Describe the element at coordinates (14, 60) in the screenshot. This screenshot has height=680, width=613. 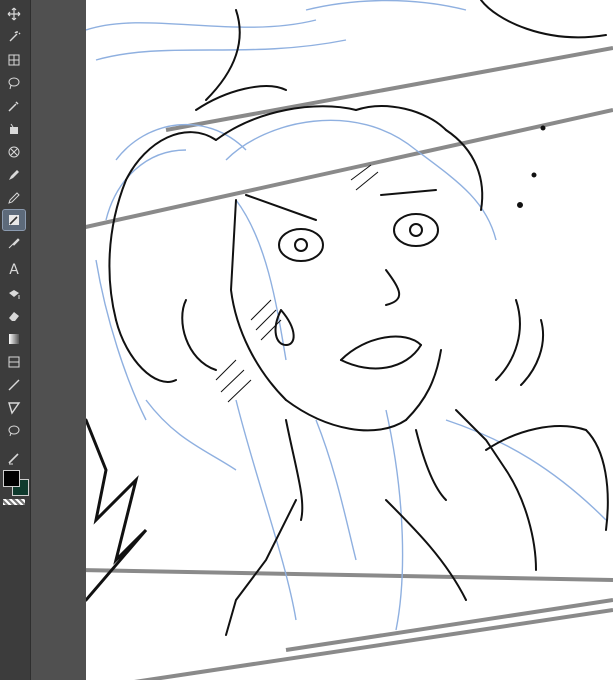
I see `zoom-icon` at that location.